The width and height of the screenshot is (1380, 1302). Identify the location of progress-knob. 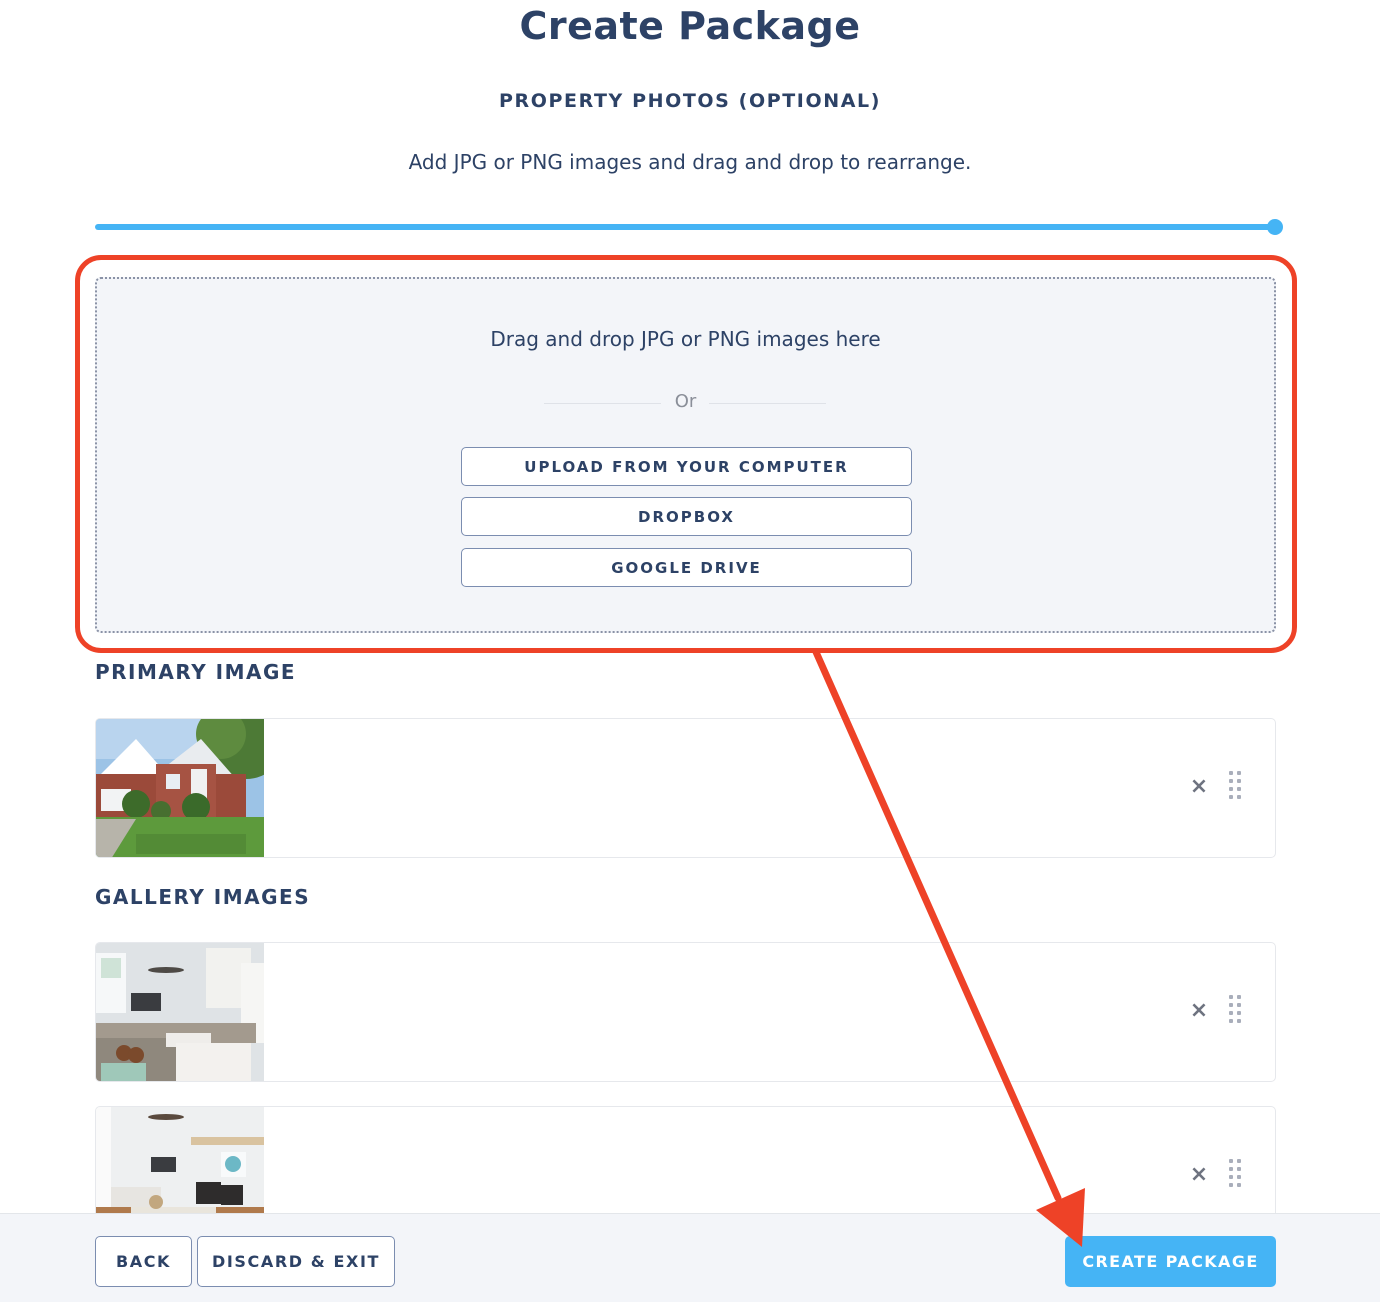
(1275, 227).